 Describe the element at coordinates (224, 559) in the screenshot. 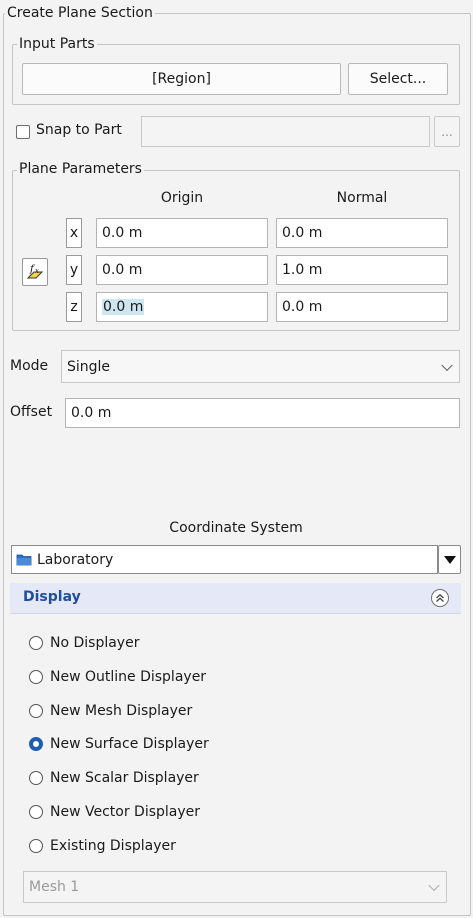

I see `coordinate-system-dropdown: Laboratory` at that location.